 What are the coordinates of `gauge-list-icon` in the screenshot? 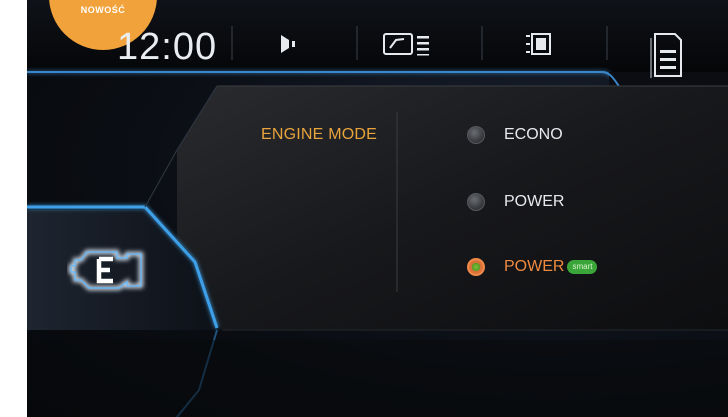 It's located at (412, 44).